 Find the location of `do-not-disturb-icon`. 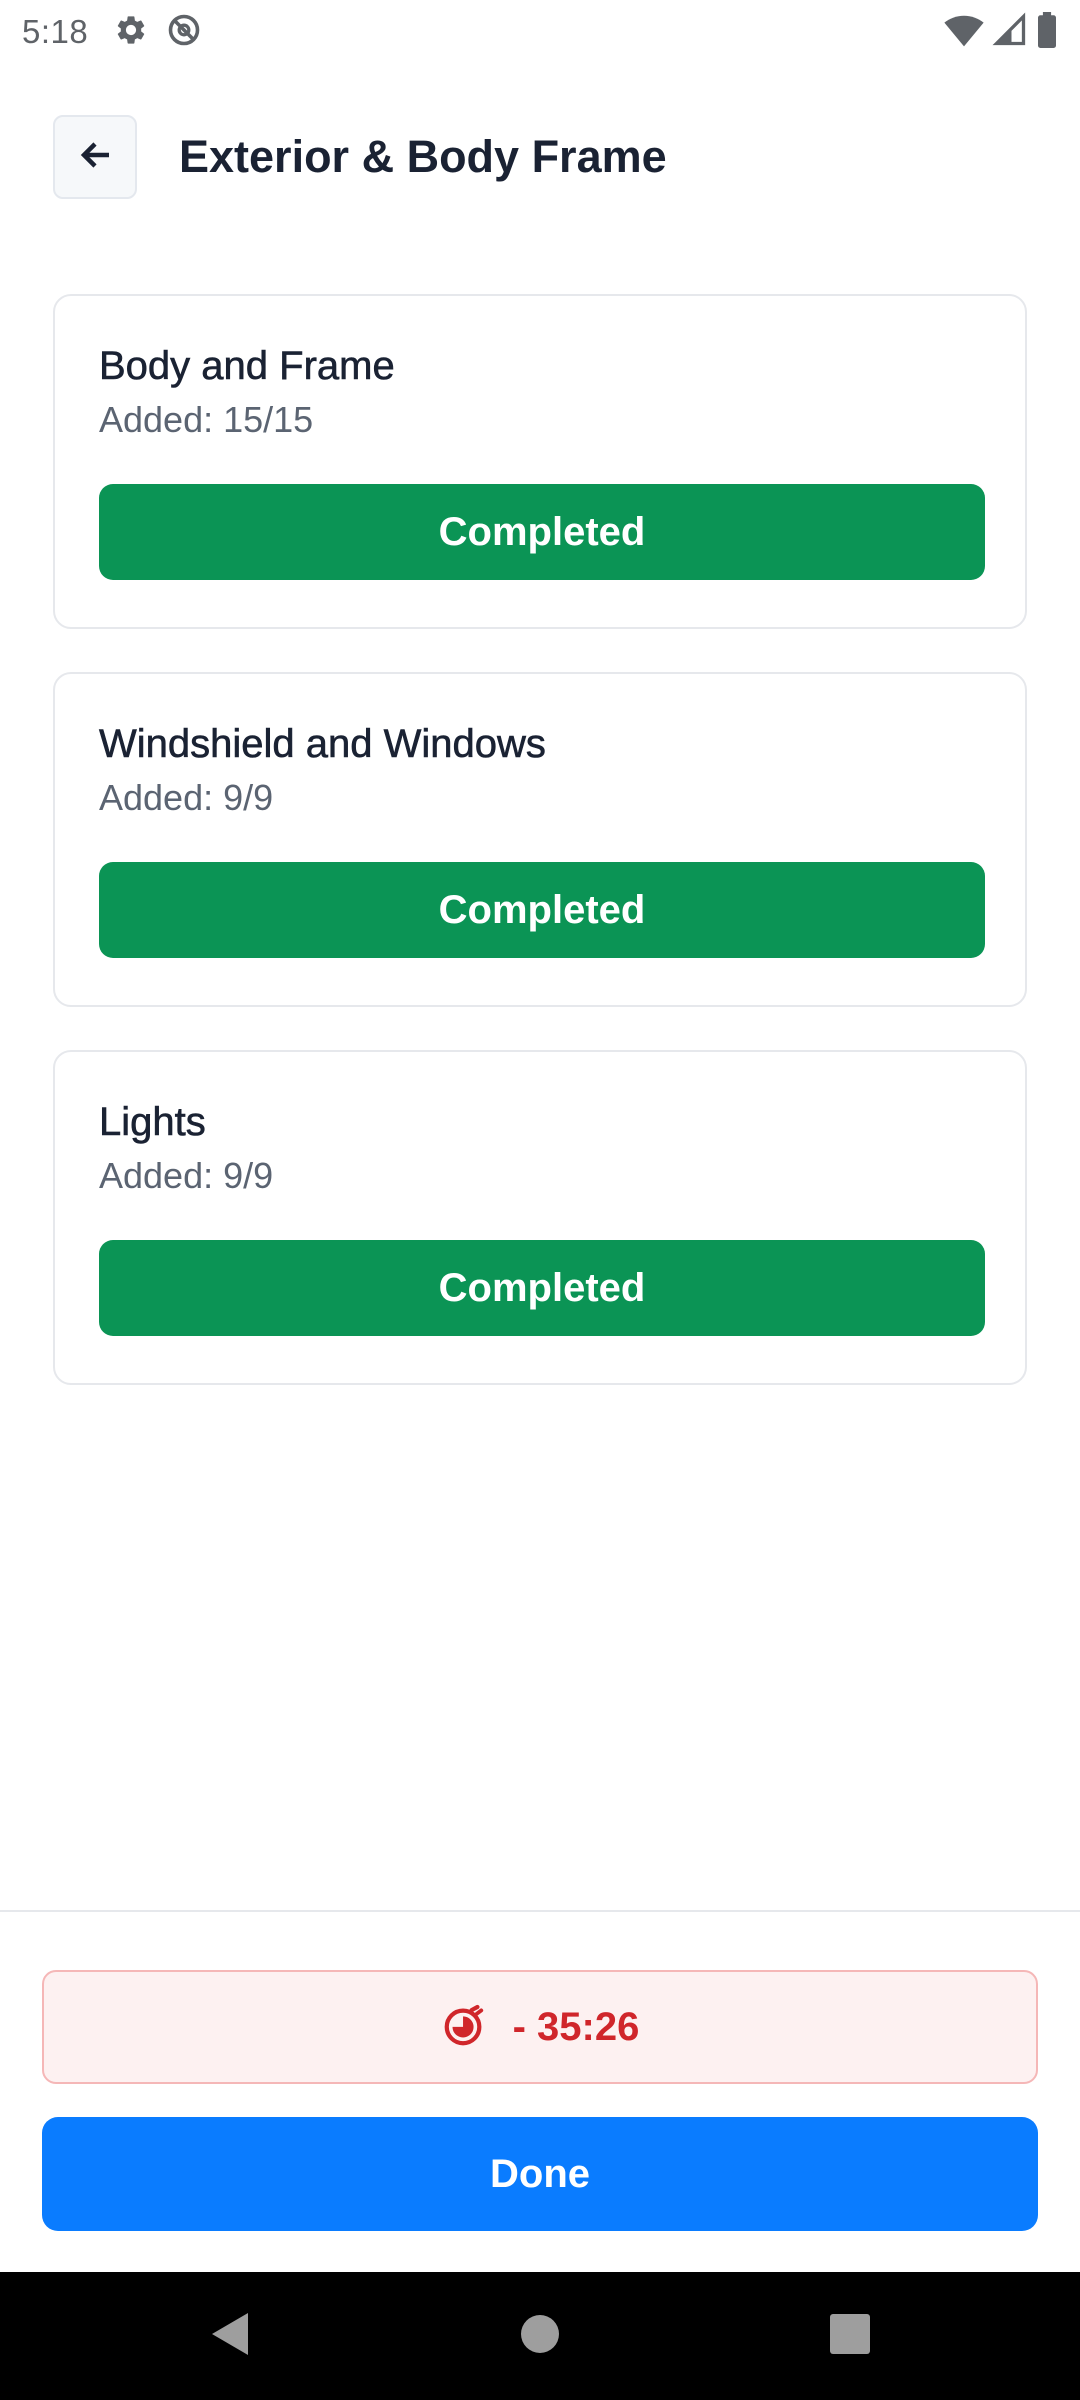

do-not-disturb-icon is located at coordinates (184, 32).